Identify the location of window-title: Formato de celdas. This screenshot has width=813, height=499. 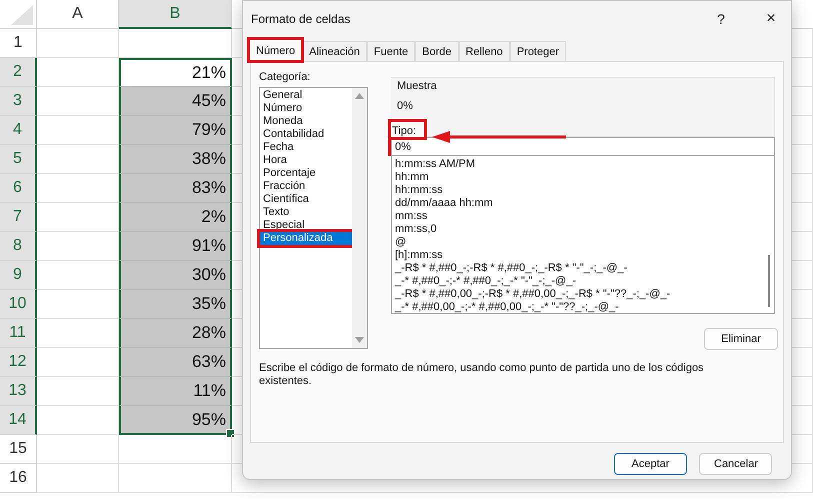
(301, 19).